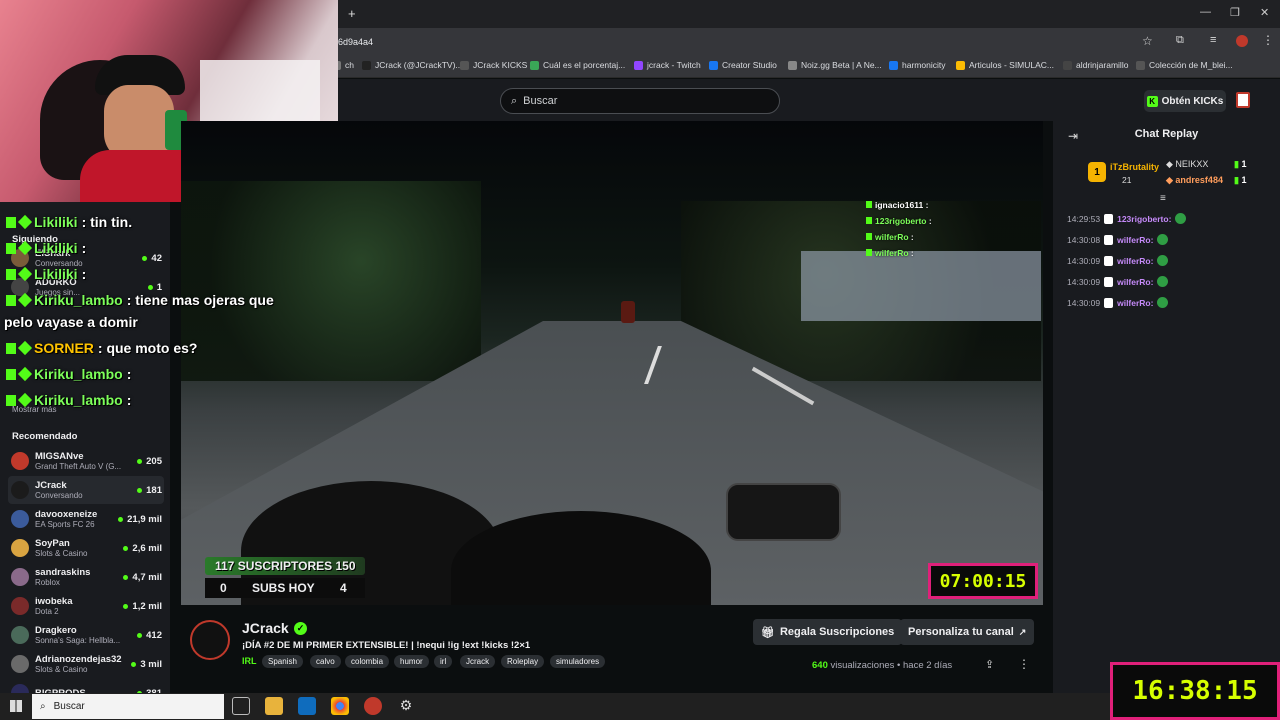 The height and width of the screenshot is (720, 1280). Describe the element at coordinates (274, 706) in the screenshot. I see `file-explorer-icon` at that location.